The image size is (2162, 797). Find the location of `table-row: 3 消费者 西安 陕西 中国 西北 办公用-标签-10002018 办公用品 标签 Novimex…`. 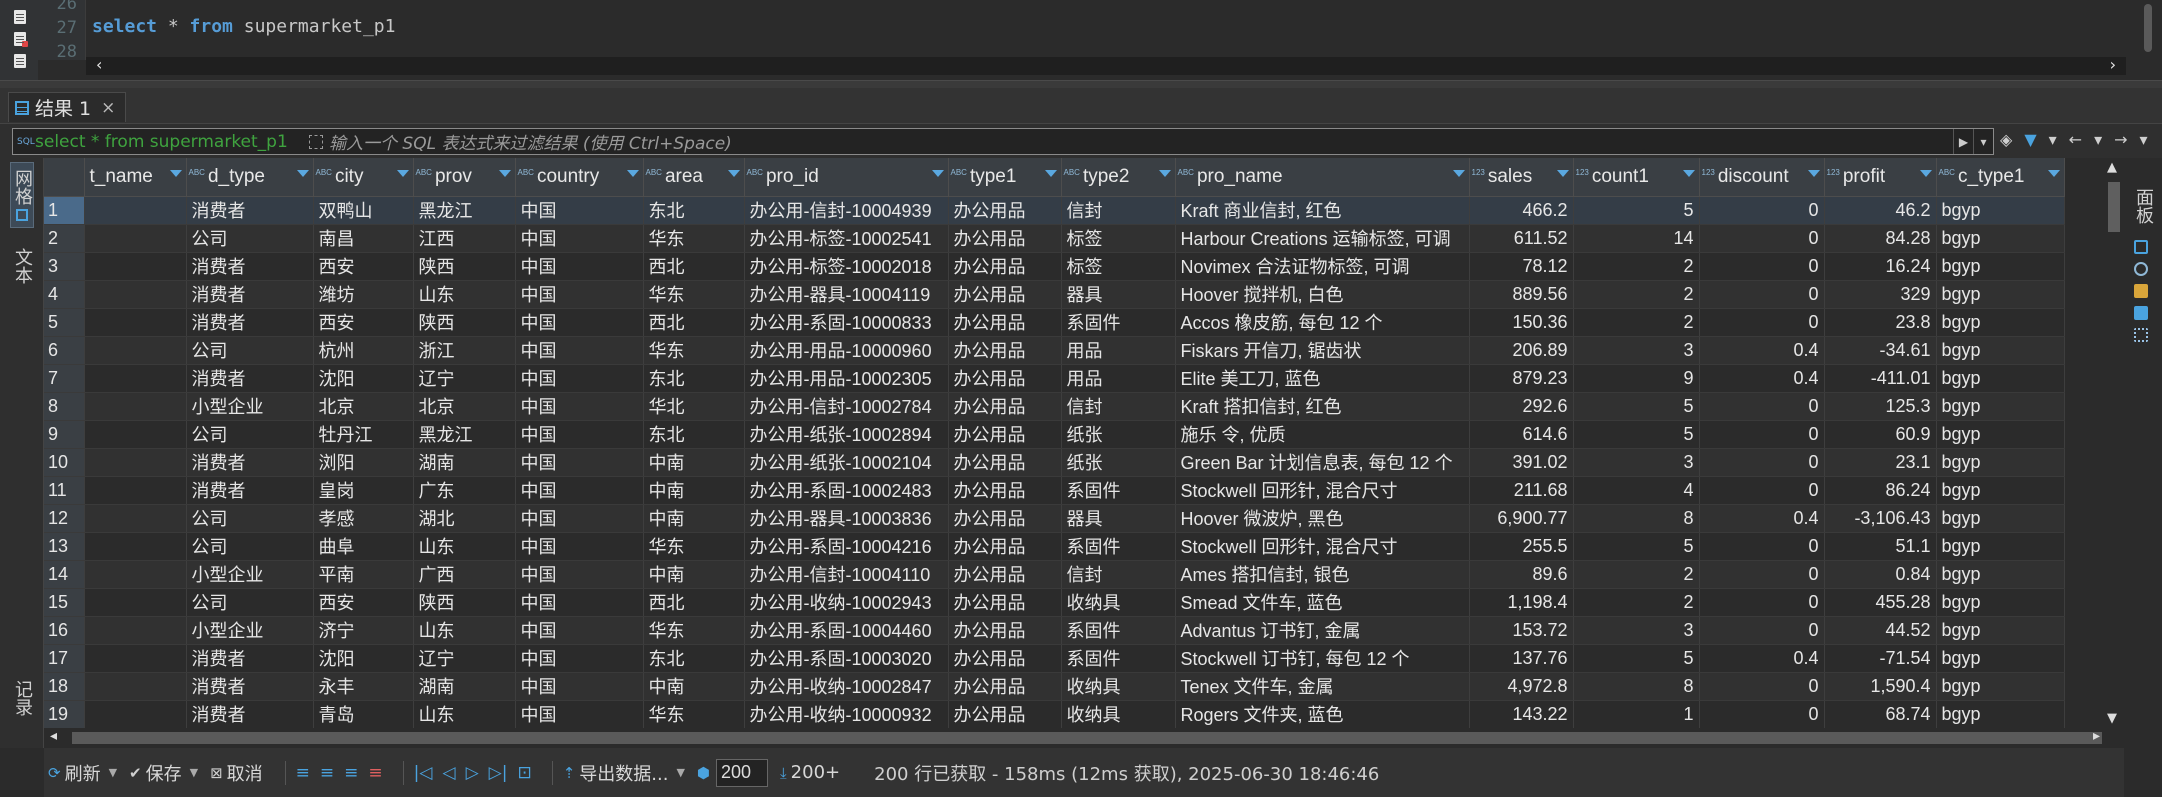

table-row: 3 消费者 西安 陕西 中国 西北 办公用-标签-10002018 办公用品 标签 Novimex… is located at coordinates (1054, 266).